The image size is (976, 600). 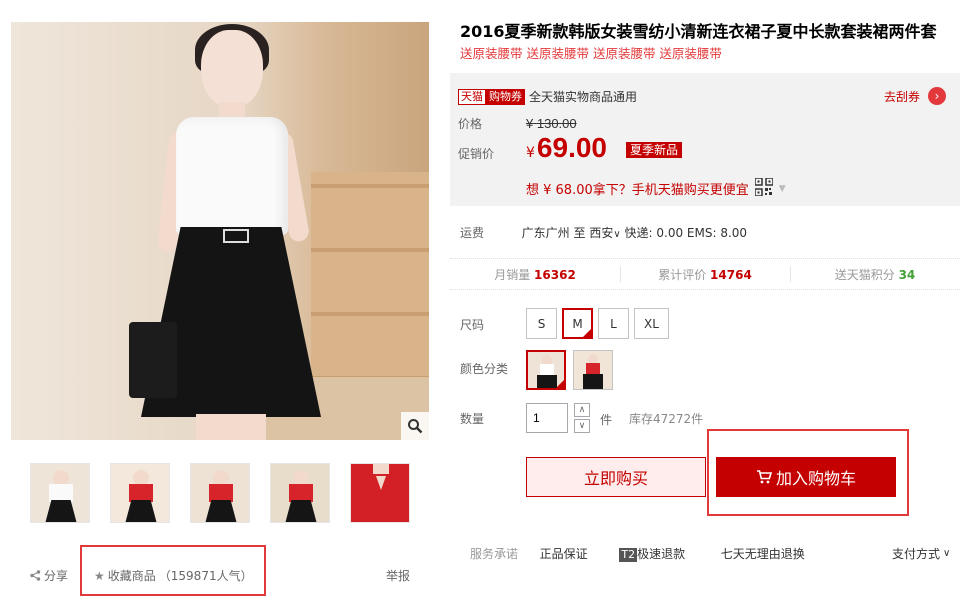 What do you see at coordinates (99, 575) in the screenshot?
I see `star-icon: ★` at bounding box center [99, 575].